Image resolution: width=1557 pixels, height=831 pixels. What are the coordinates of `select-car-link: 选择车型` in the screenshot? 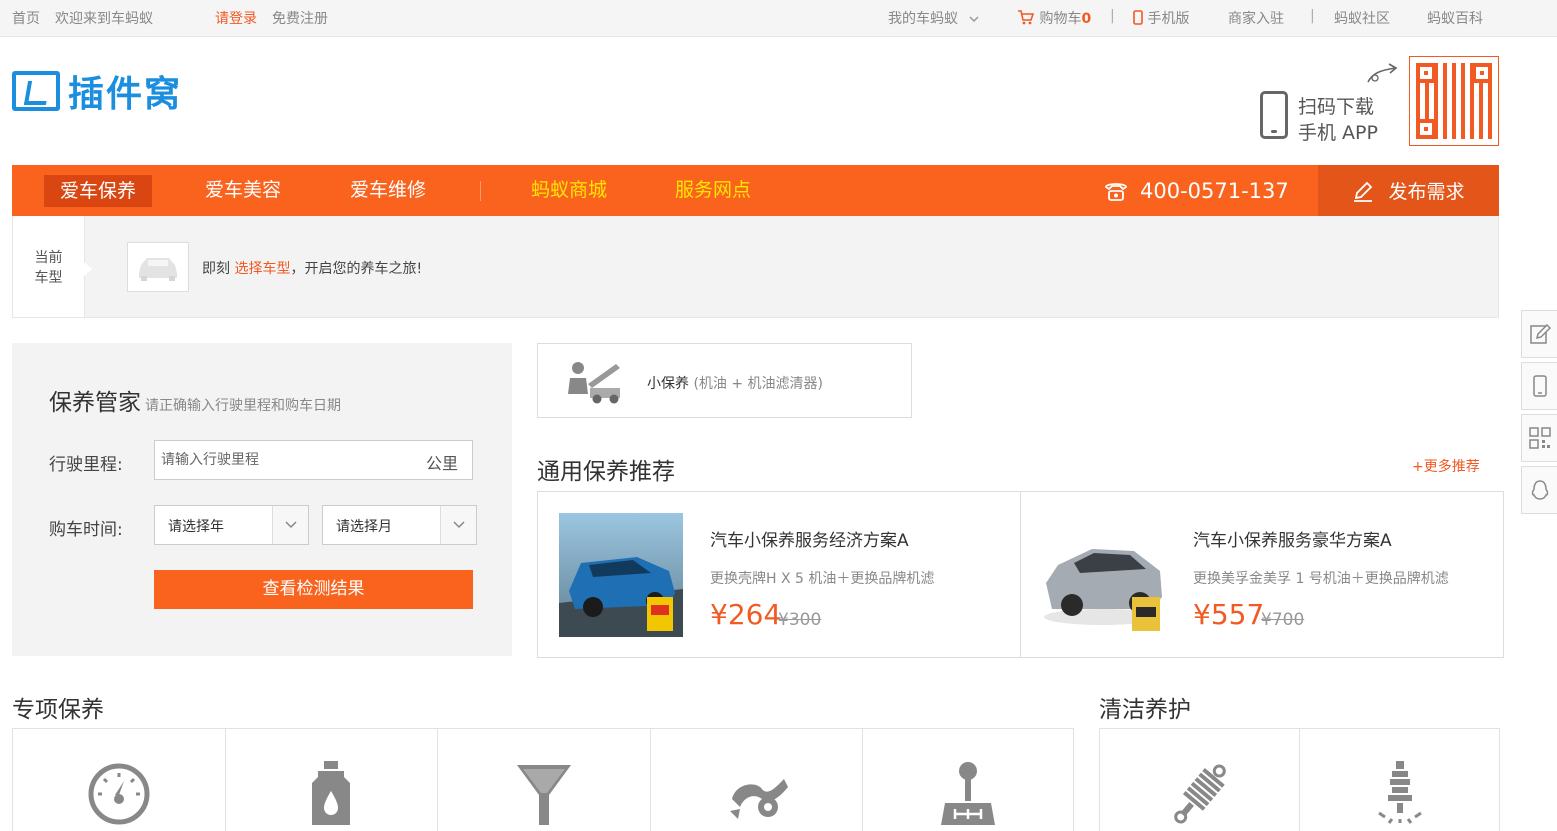 It's located at (262, 269).